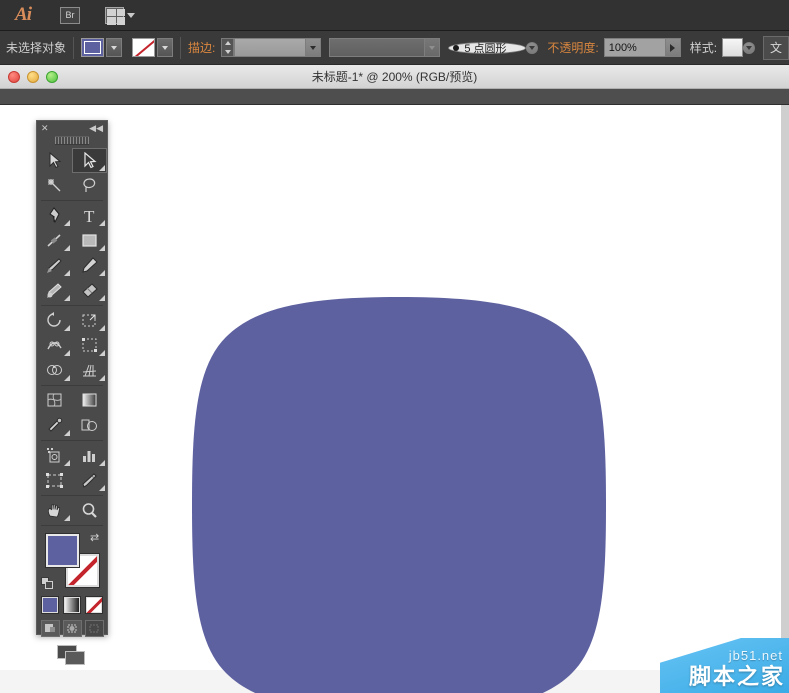 Image resolution: width=789 pixels, height=693 pixels. What do you see at coordinates (54, 290) in the screenshot?
I see `blob-brush-tool` at bounding box center [54, 290].